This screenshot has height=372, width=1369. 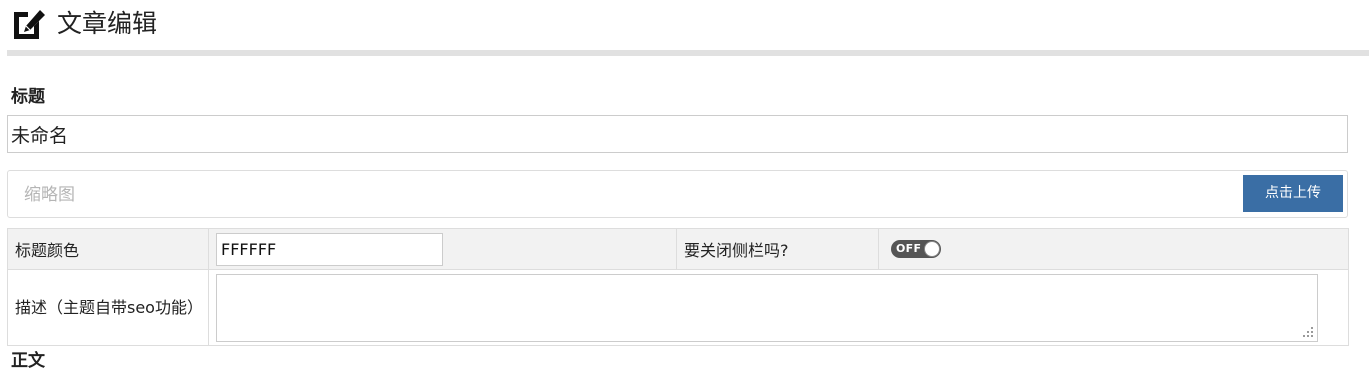 What do you see at coordinates (28, 361) in the screenshot?
I see `body-label: 正文` at bounding box center [28, 361].